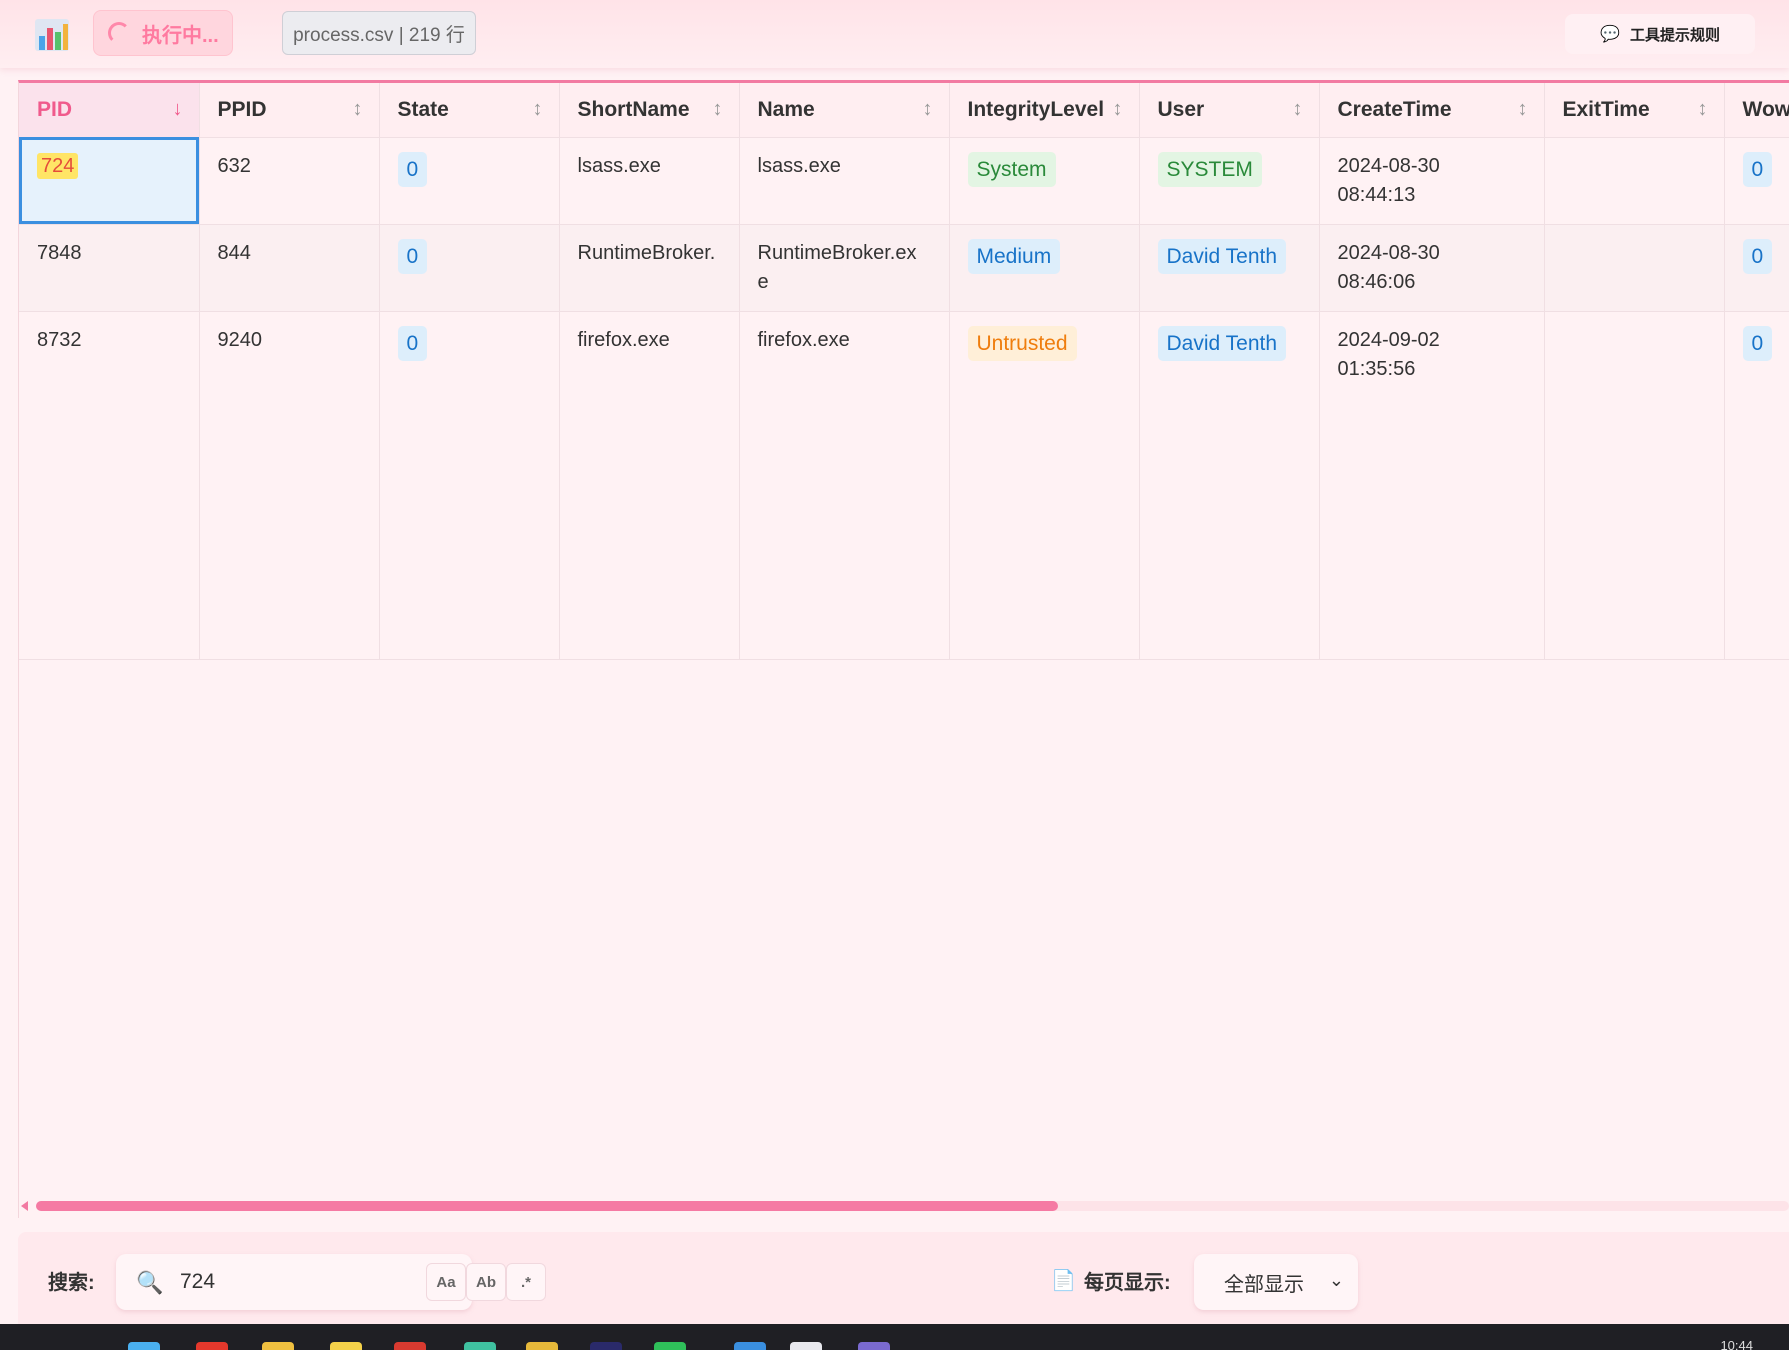  Describe the element at coordinates (24, 1206) in the screenshot. I see `scroll-left-icon` at that location.